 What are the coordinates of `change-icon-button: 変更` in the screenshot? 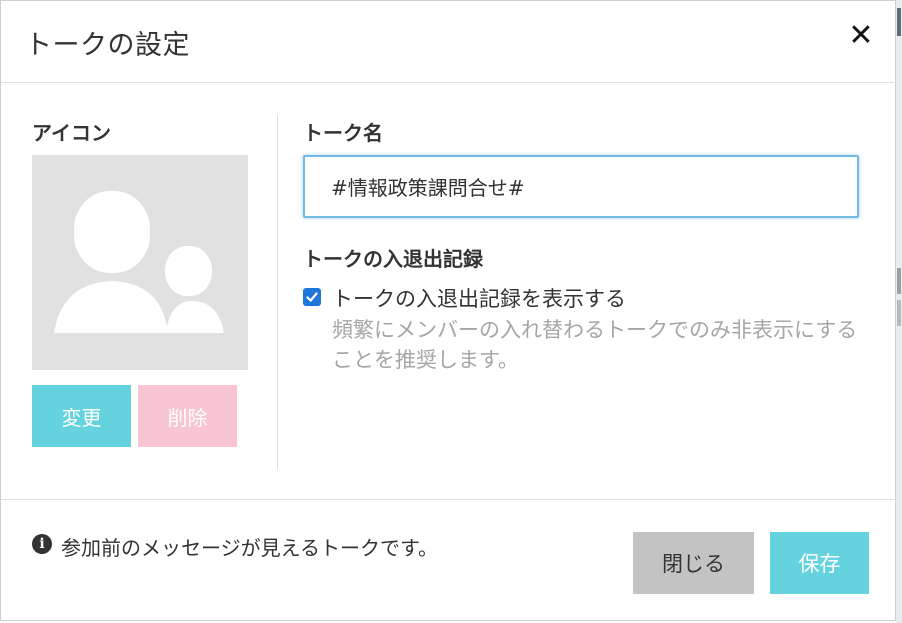 It's located at (81, 416).